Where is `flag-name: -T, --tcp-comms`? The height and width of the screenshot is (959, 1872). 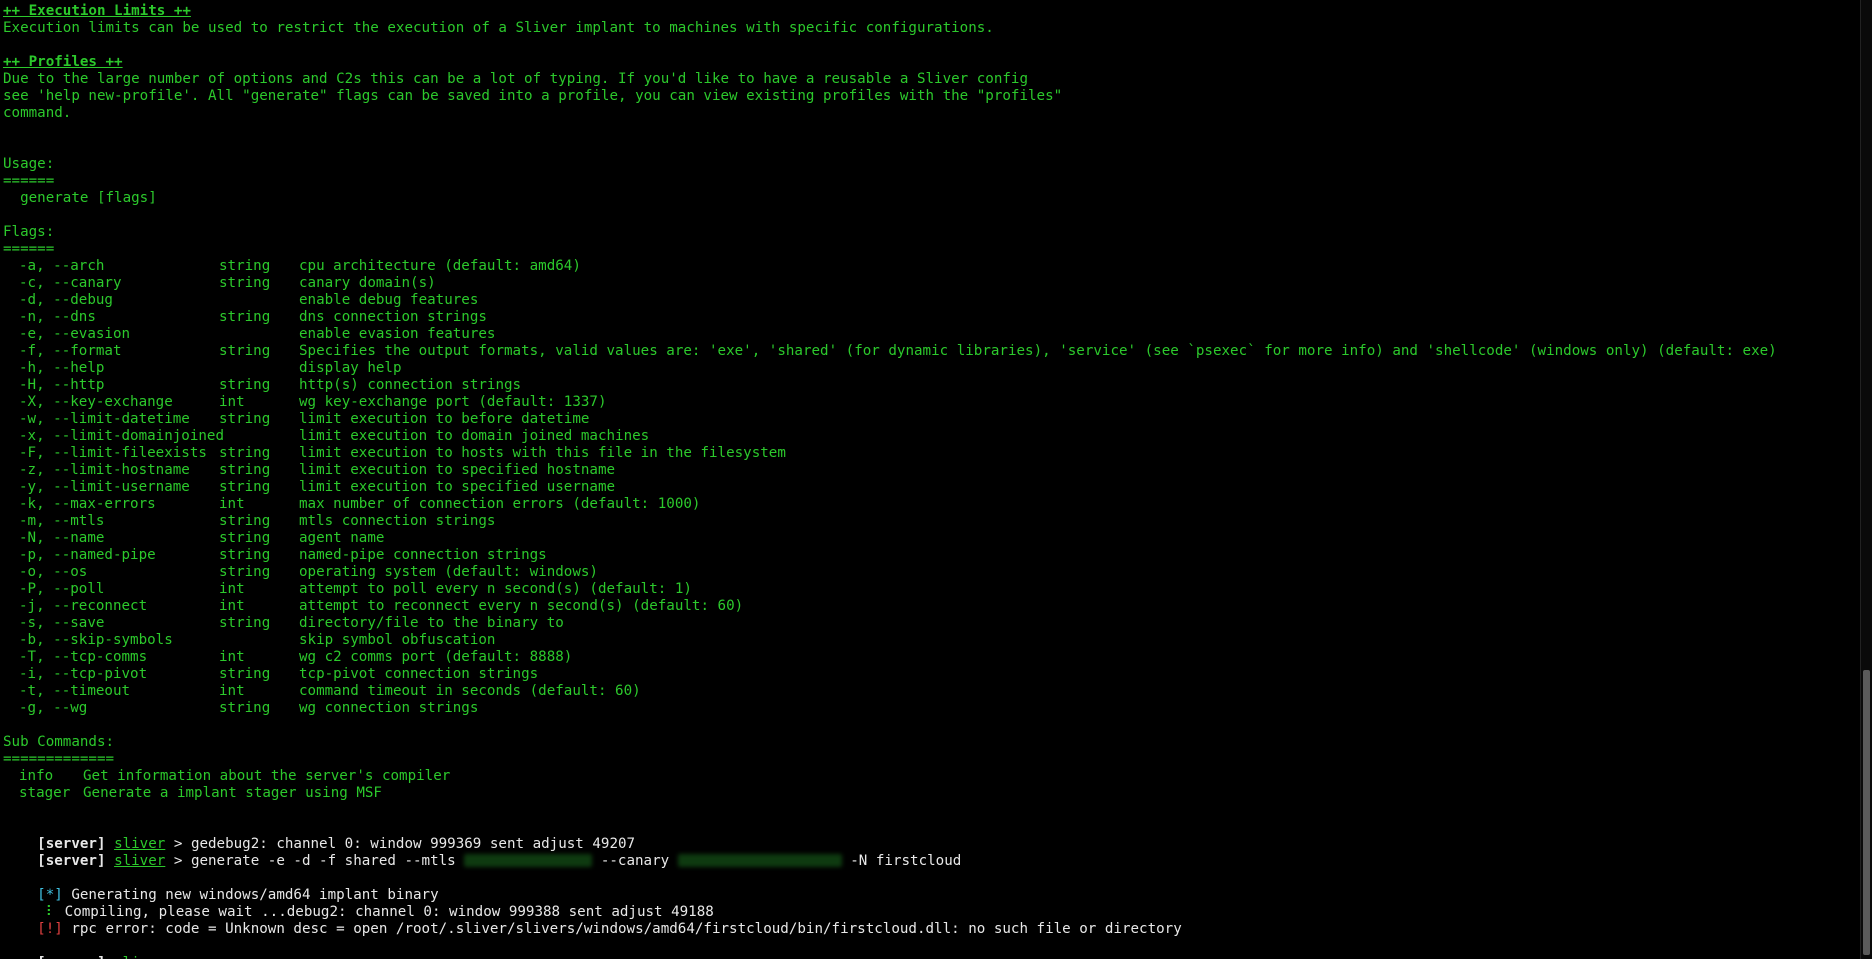 flag-name: -T, --tcp-comms is located at coordinates (83, 657).